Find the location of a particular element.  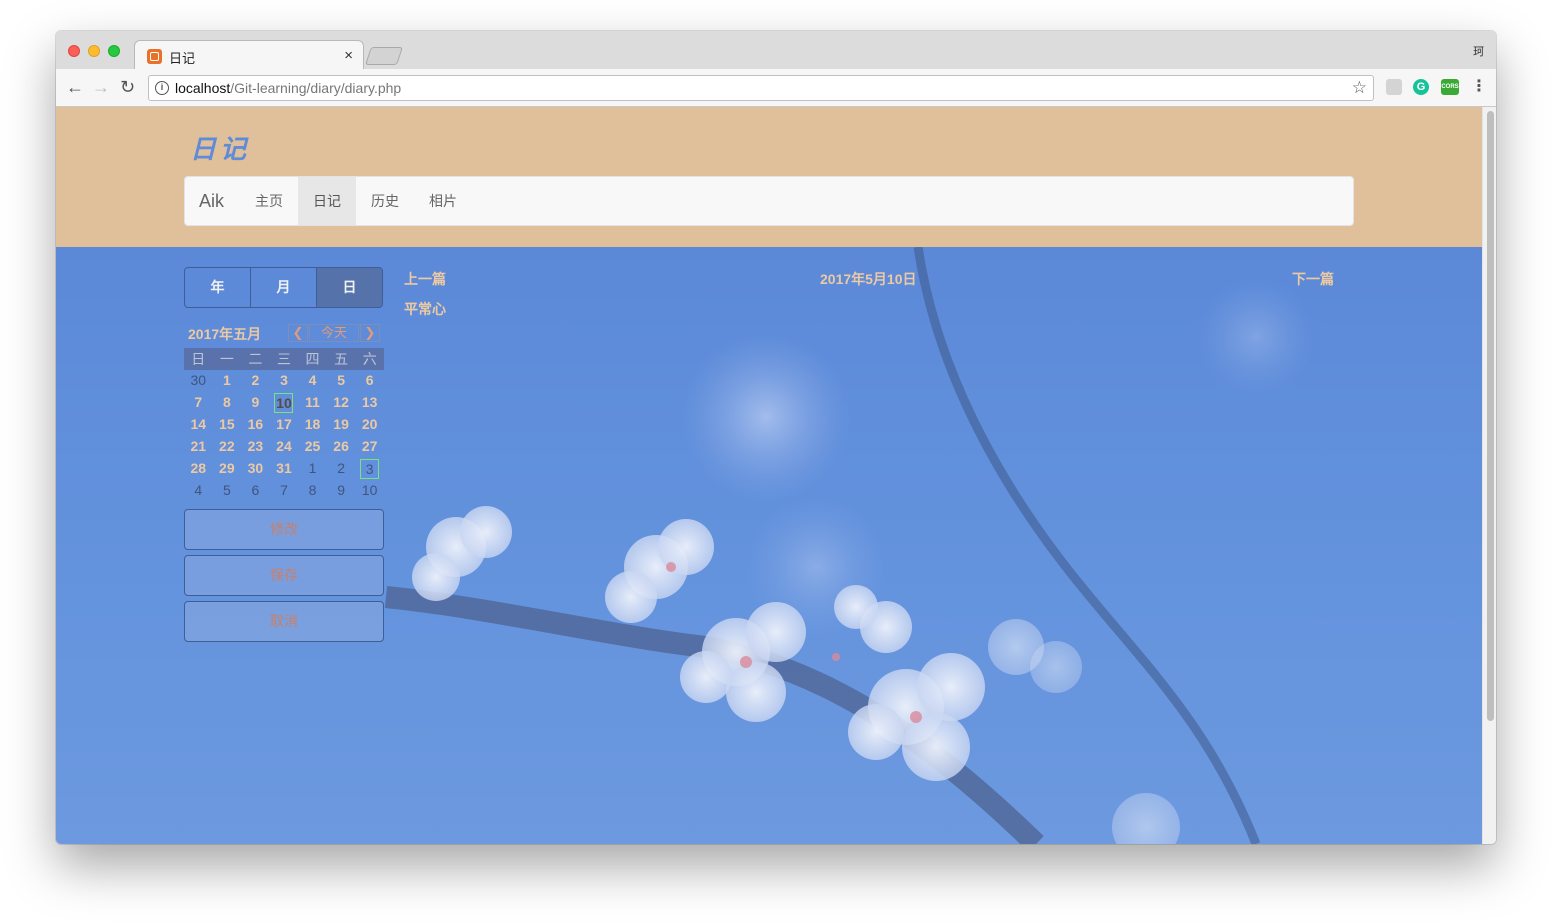

scrollbar-thumb is located at coordinates (1490, 416).